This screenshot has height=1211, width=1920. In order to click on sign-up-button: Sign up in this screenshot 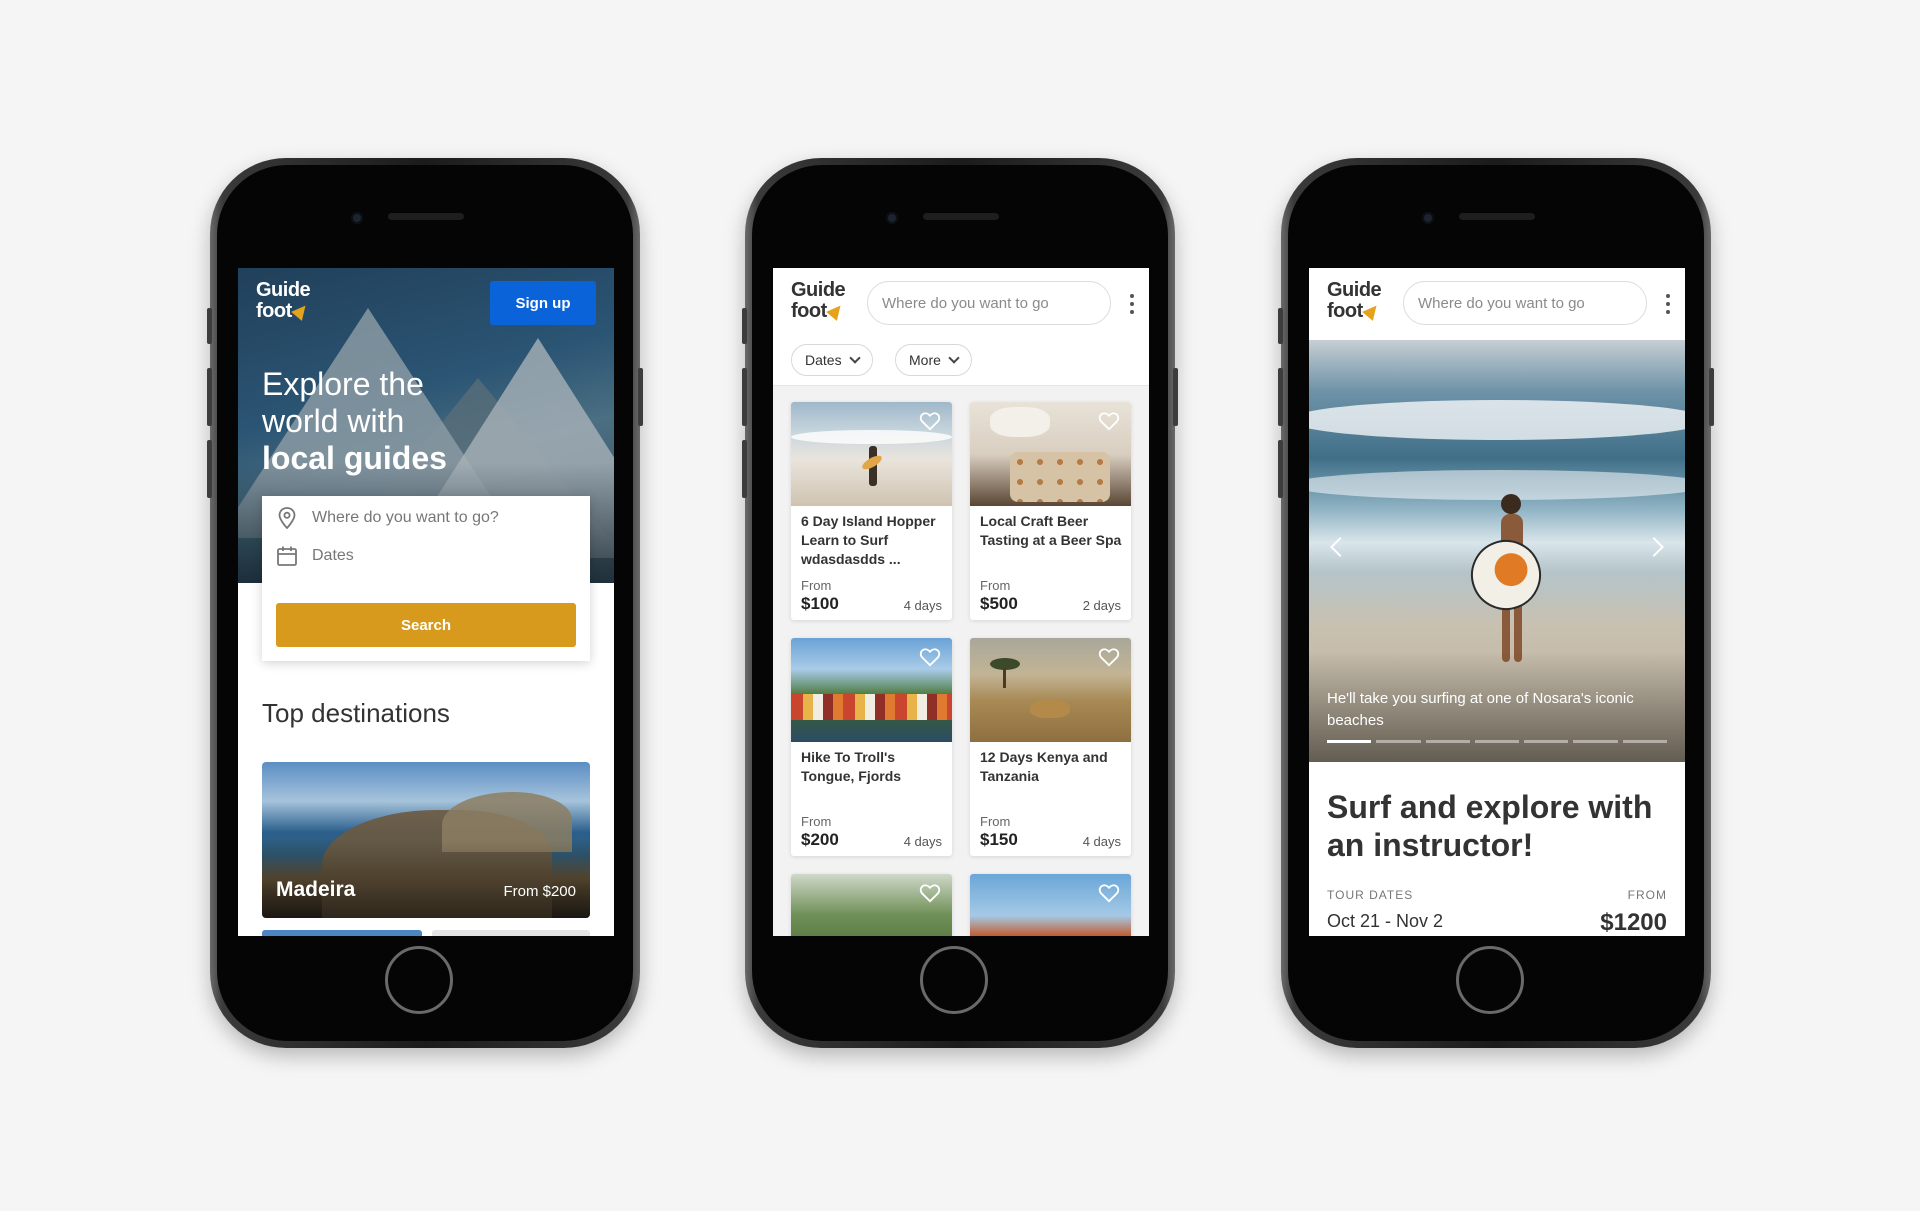, I will do `click(543, 303)`.